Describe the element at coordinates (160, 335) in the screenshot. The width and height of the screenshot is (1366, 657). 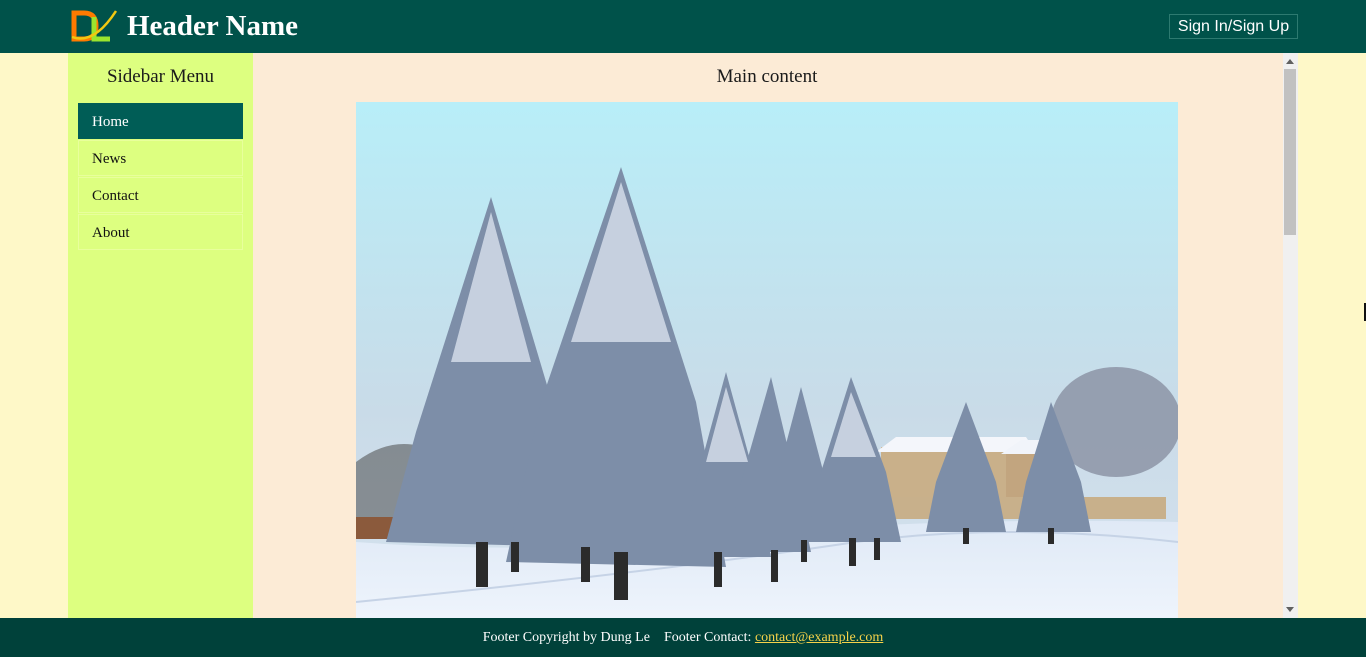
I see `sidebar: Sidebar Menu Home News Contact About` at that location.